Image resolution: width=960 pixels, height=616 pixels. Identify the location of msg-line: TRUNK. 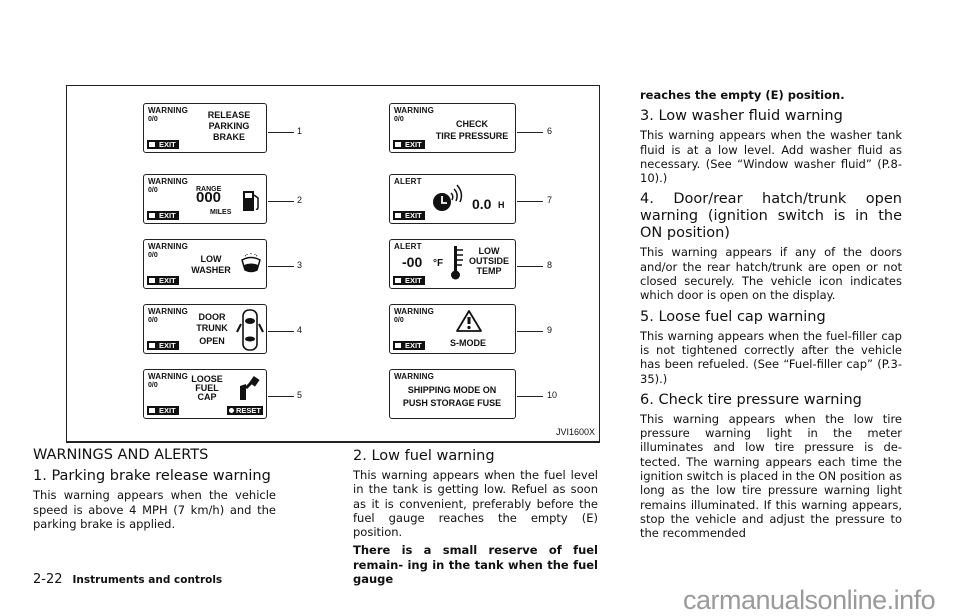
(212, 328).